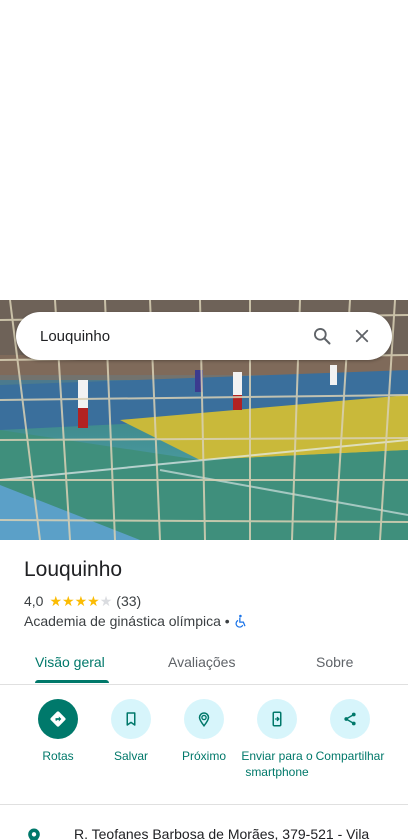  Describe the element at coordinates (204, 804) in the screenshot. I see `section-divider` at that location.